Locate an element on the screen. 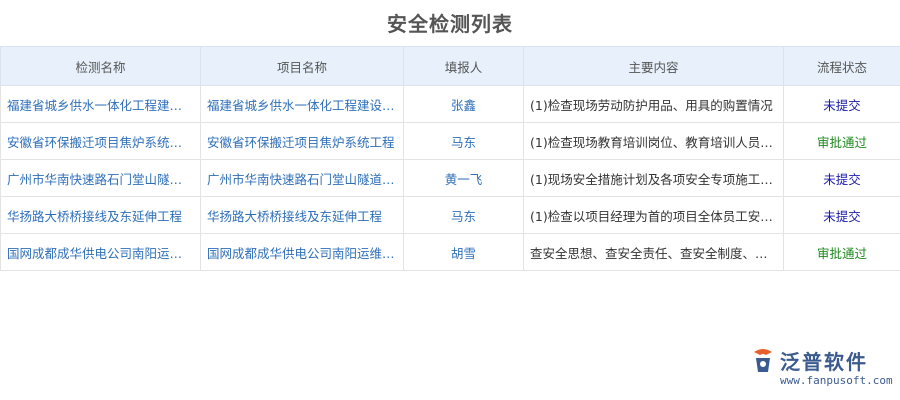  project-name-cell: 广州市华南快速路石门堂山隧道工程 is located at coordinates (302, 178).